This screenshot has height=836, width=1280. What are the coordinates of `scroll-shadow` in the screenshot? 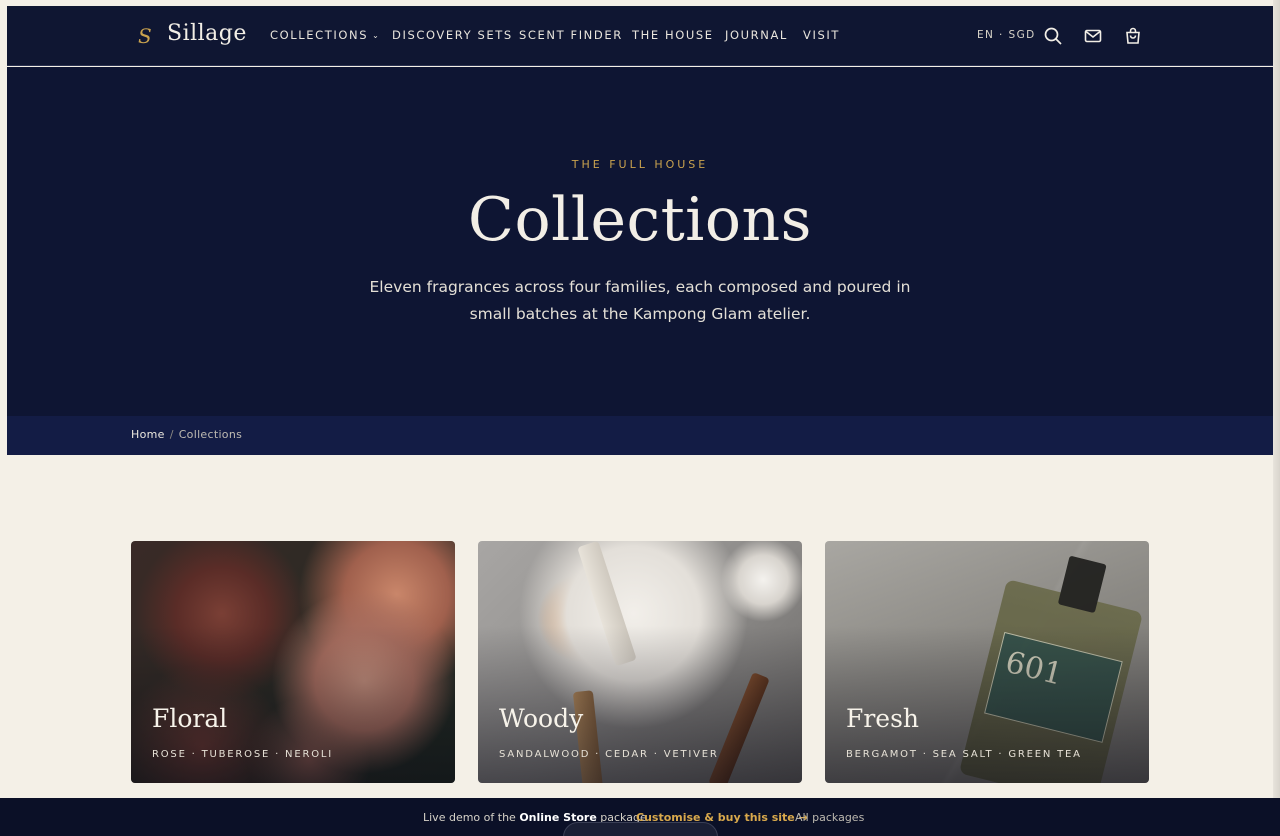 It's located at (1276, 418).